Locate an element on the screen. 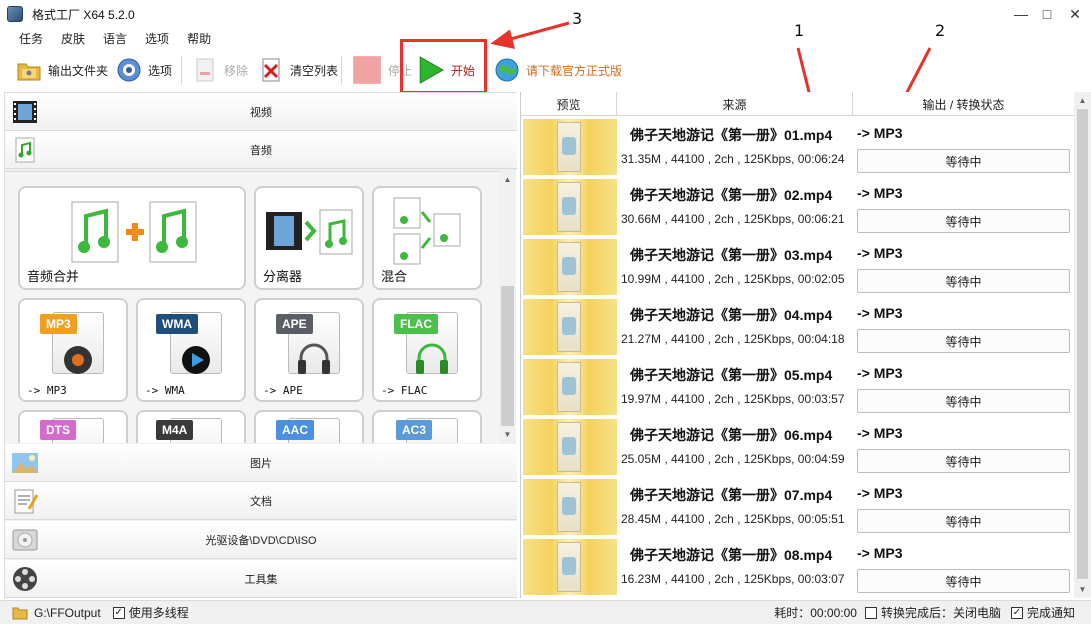 The width and height of the screenshot is (1091, 624). audio-merge-icon is located at coordinates (134, 232).